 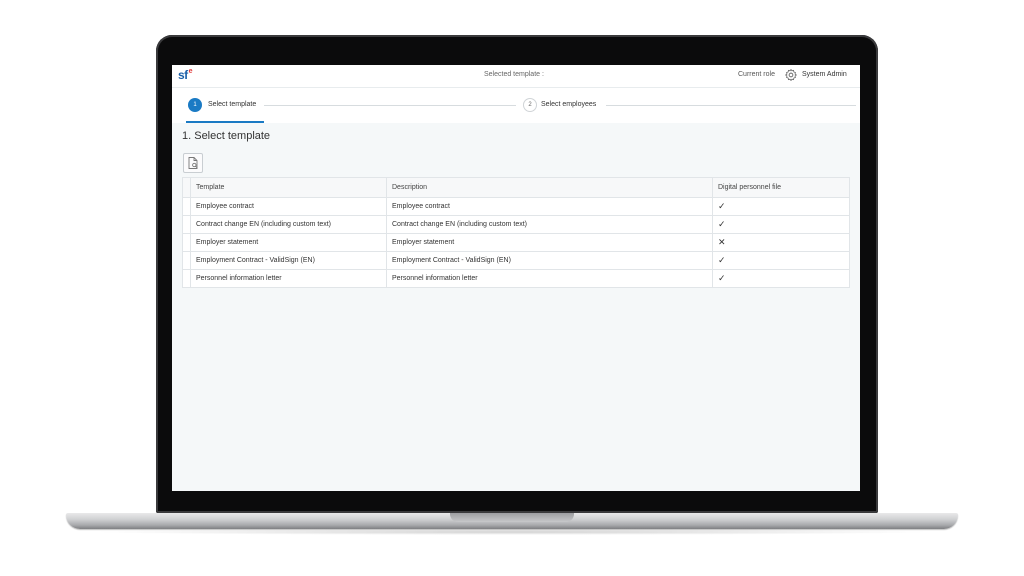 I want to click on table-row: Employer statement Employer statement ✕, so click(x=516, y=242).